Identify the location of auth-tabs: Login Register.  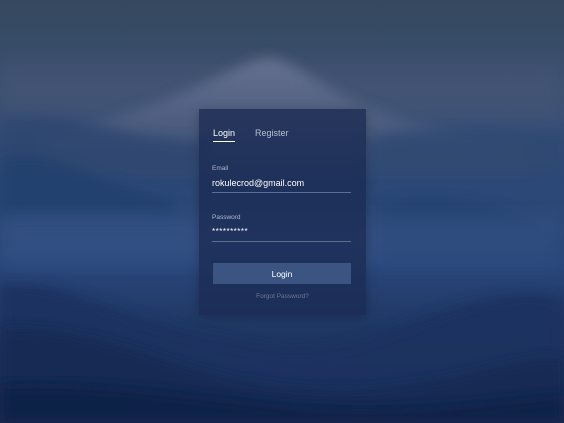
(251, 135).